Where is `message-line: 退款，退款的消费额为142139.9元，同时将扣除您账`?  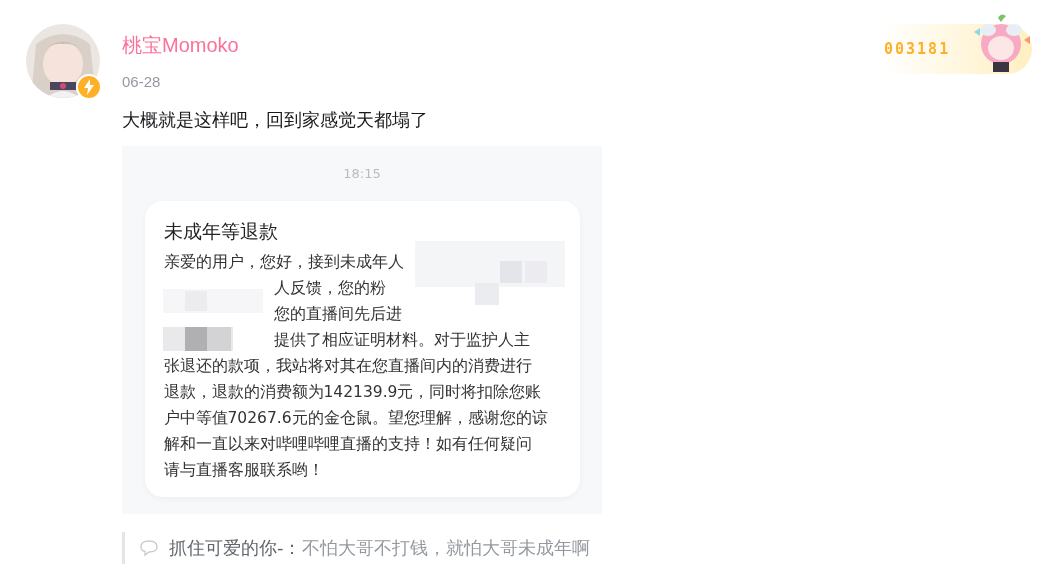 message-line: 退款，退款的消费额为142139.9元，同时将扣除您账 is located at coordinates (353, 392).